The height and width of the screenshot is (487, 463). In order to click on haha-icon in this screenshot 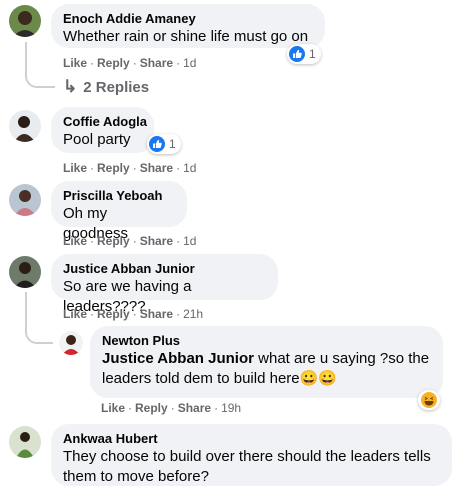, I will do `click(429, 400)`.